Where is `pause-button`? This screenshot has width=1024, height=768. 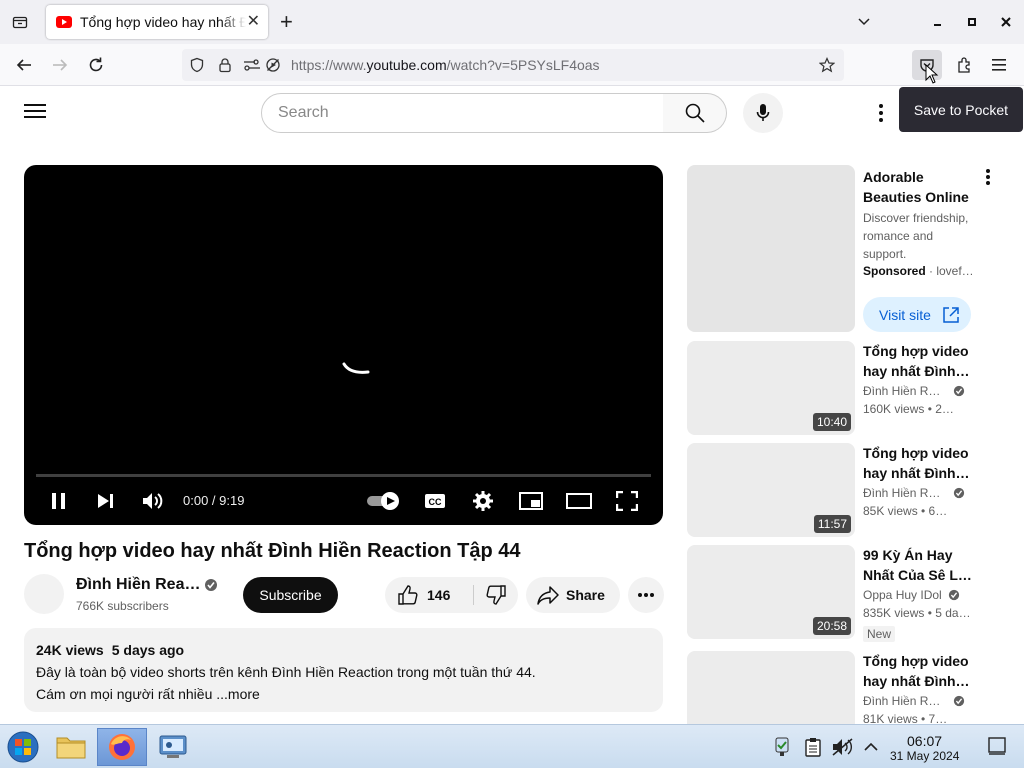 pause-button is located at coordinates (59, 501).